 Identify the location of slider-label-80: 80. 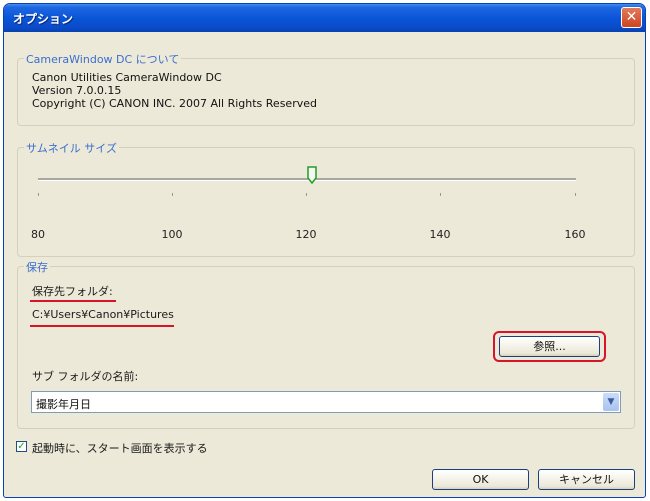
(38, 234).